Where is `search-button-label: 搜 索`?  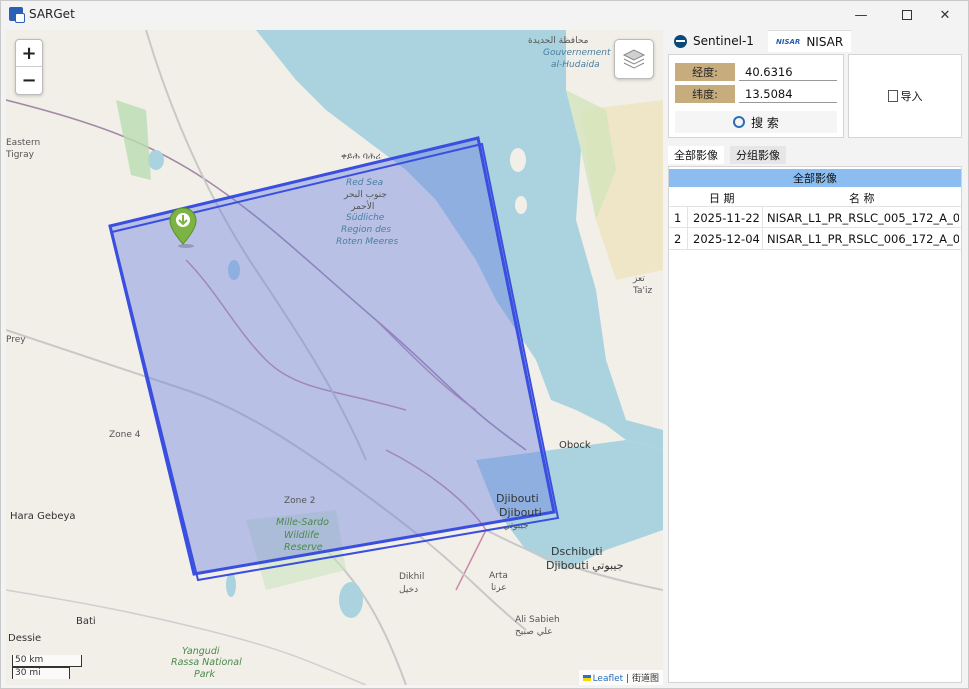 search-button-label: 搜 索 is located at coordinates (765, 122).